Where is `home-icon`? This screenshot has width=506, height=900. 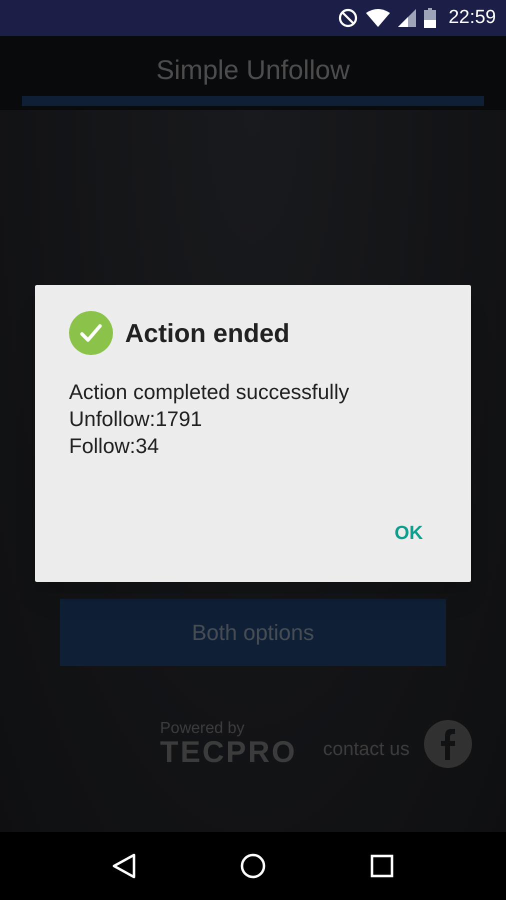
home-icon is located at coordinates (253, 866).